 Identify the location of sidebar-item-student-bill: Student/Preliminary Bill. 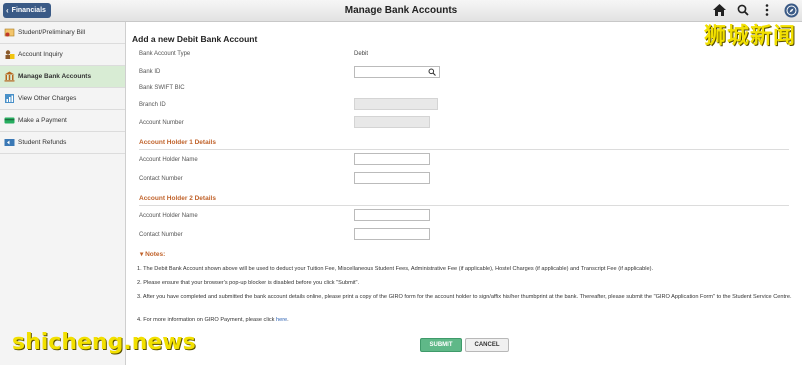
(62, 33).